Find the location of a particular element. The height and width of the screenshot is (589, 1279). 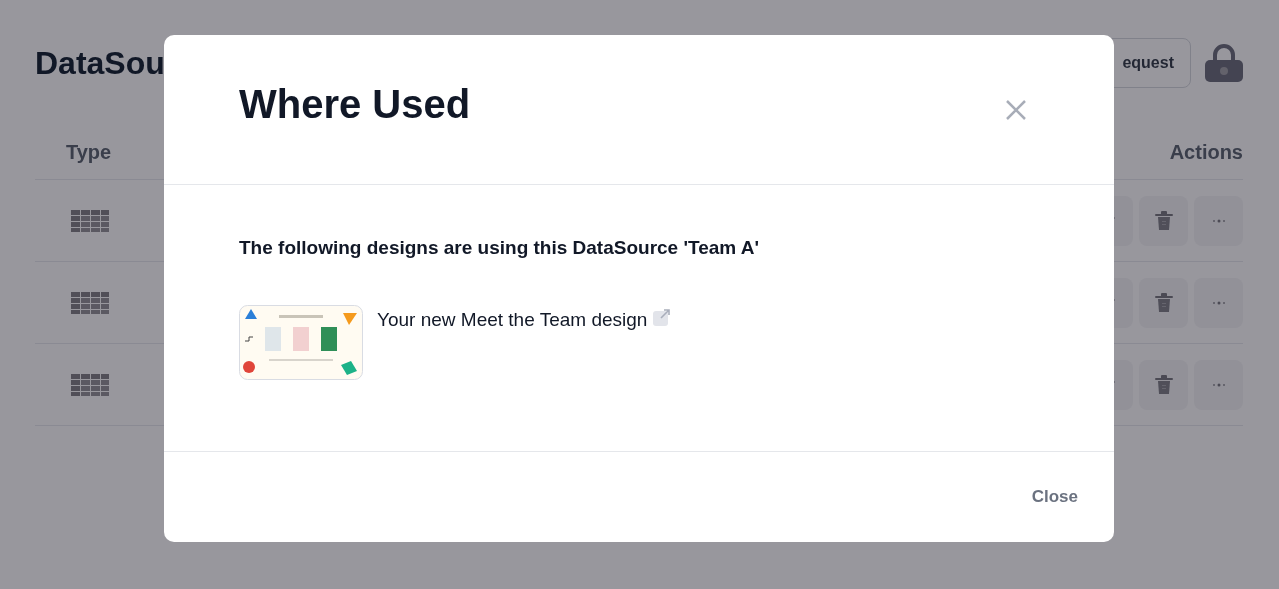

column-header: Type is located at coordinates (89, 152).